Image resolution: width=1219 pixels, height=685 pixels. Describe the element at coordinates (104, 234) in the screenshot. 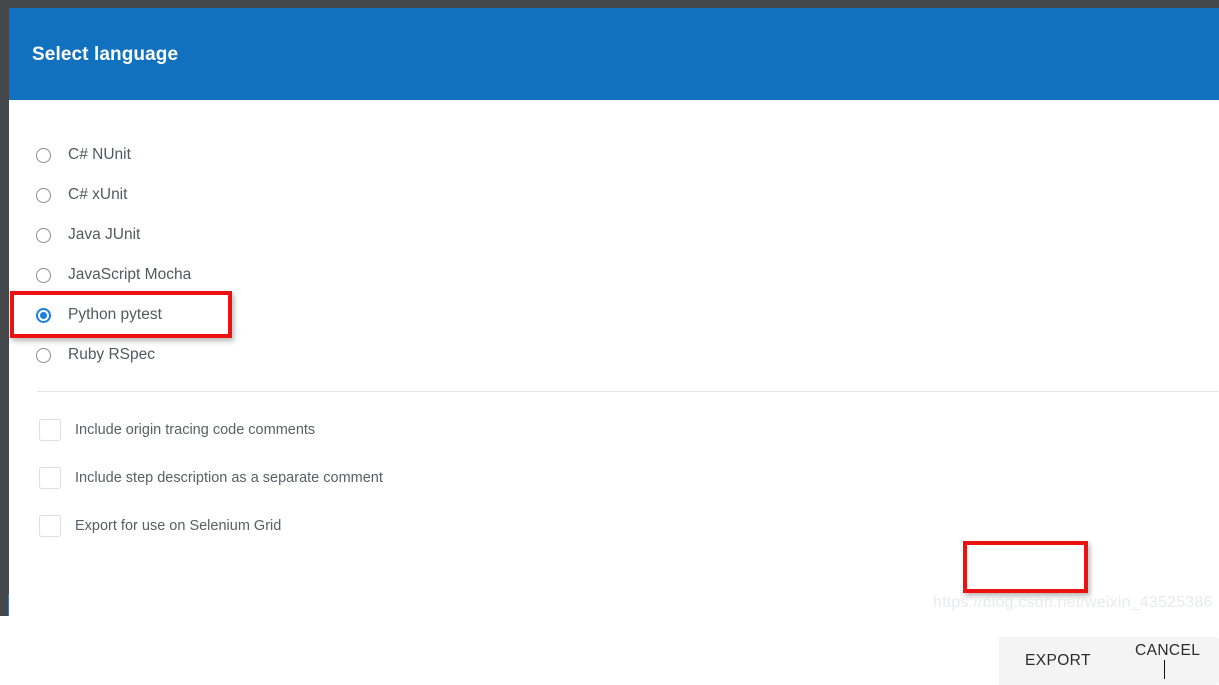

I see `radio-label: Java JUnit` at that location.